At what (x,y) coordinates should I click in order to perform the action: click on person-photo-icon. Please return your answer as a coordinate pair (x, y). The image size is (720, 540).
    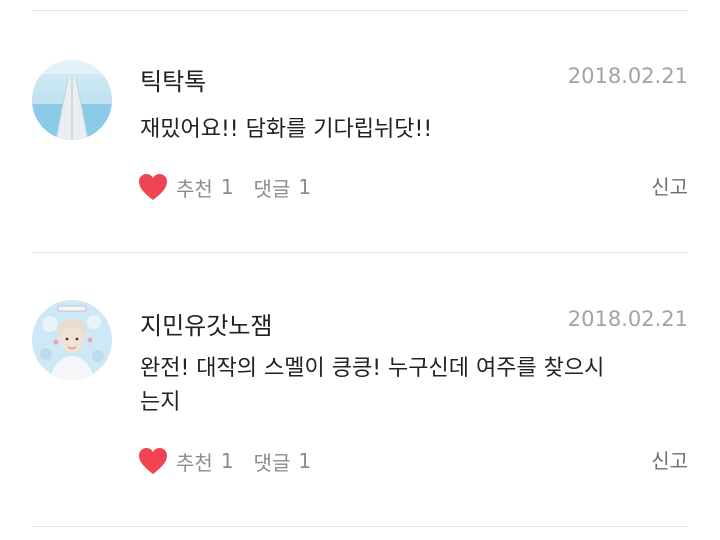
    Looking at the image, I should click on (72, 340).